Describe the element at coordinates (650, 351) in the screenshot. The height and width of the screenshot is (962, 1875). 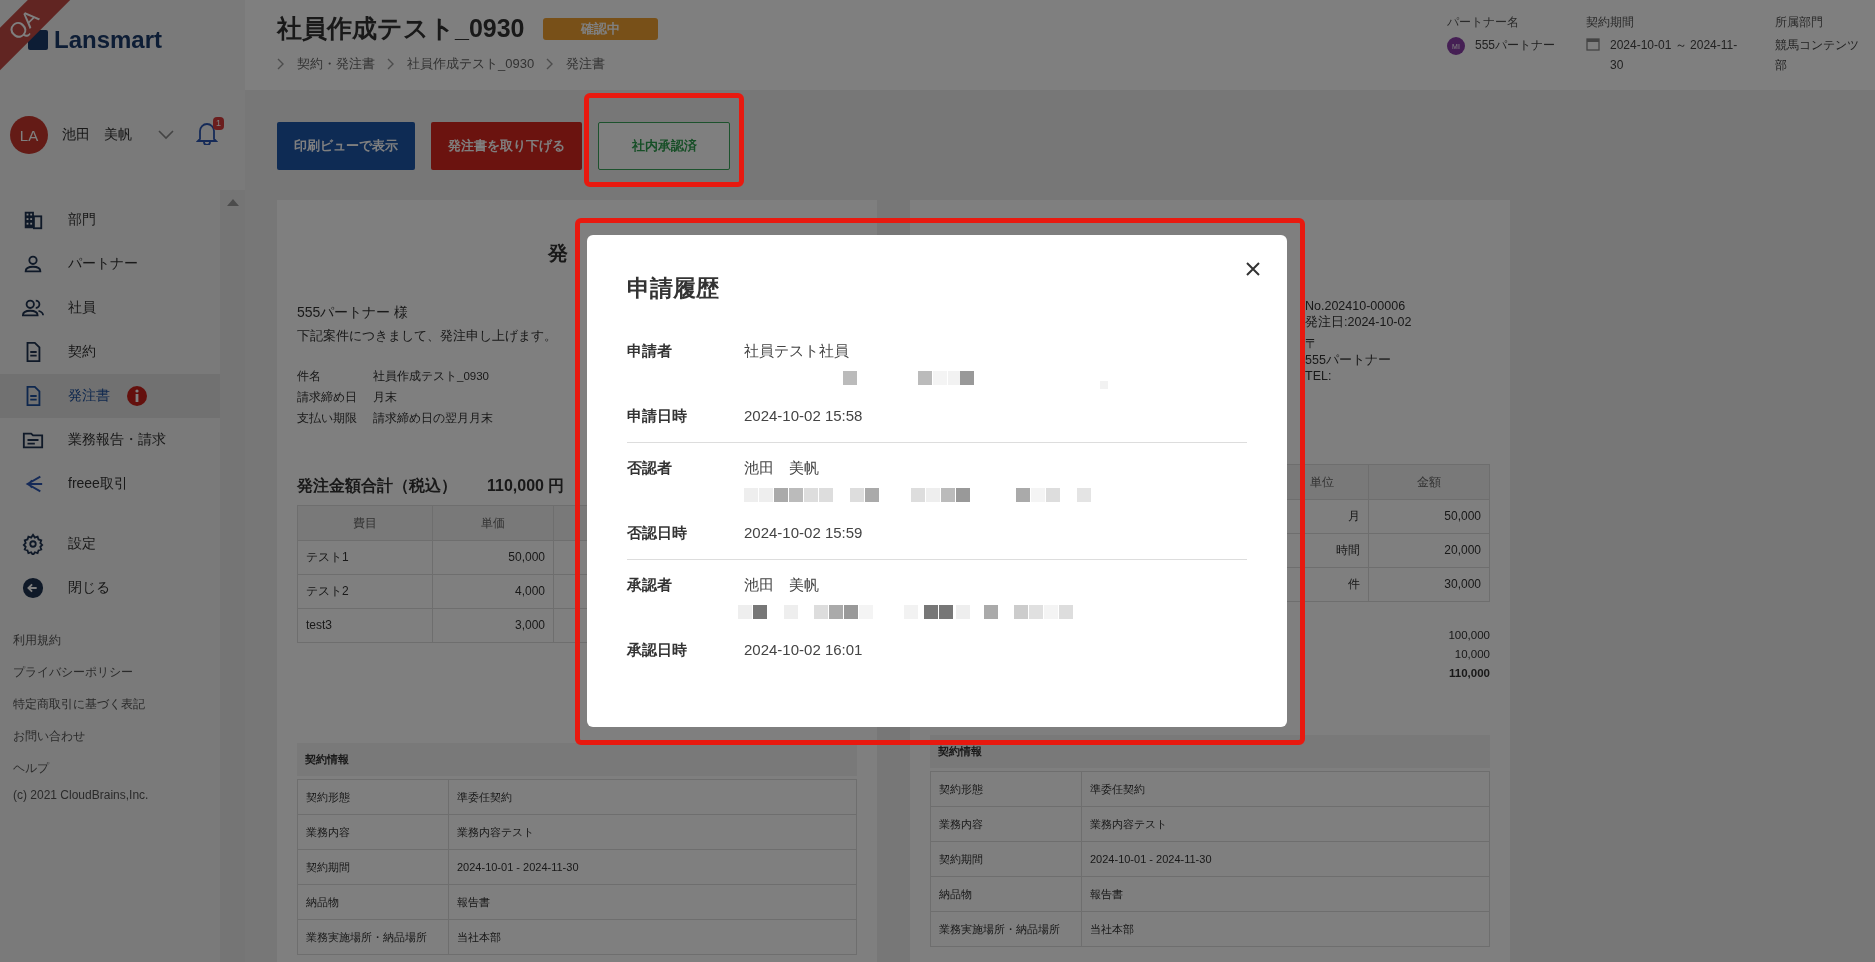
I see `field-label: 申請者` at that location.